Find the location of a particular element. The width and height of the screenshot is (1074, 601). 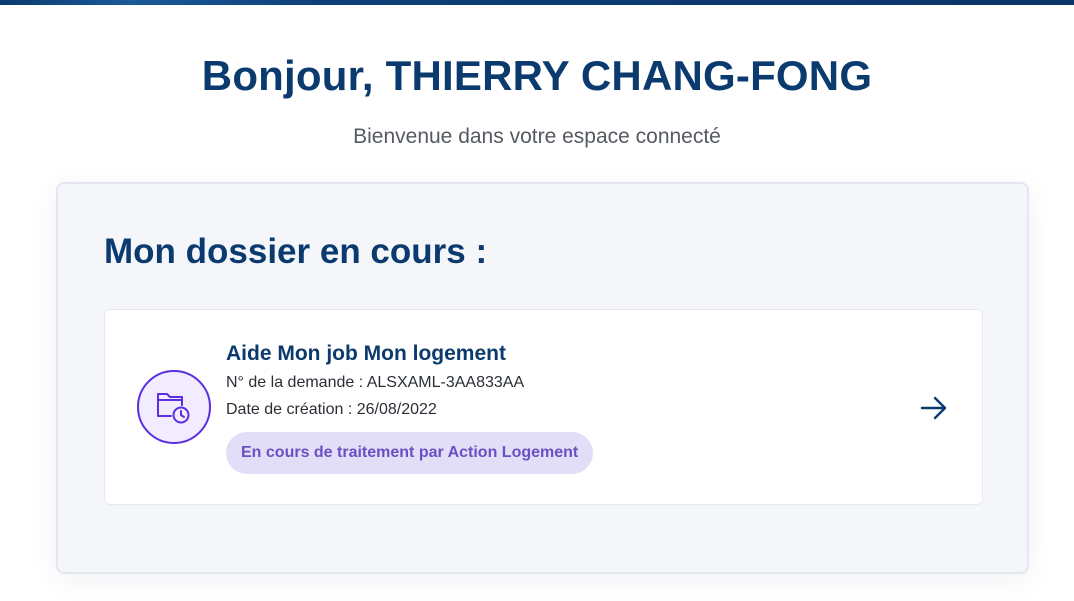

request-number: N° de la demande : ALSXAML-3AA833AA is located at coordinates (375, 382).